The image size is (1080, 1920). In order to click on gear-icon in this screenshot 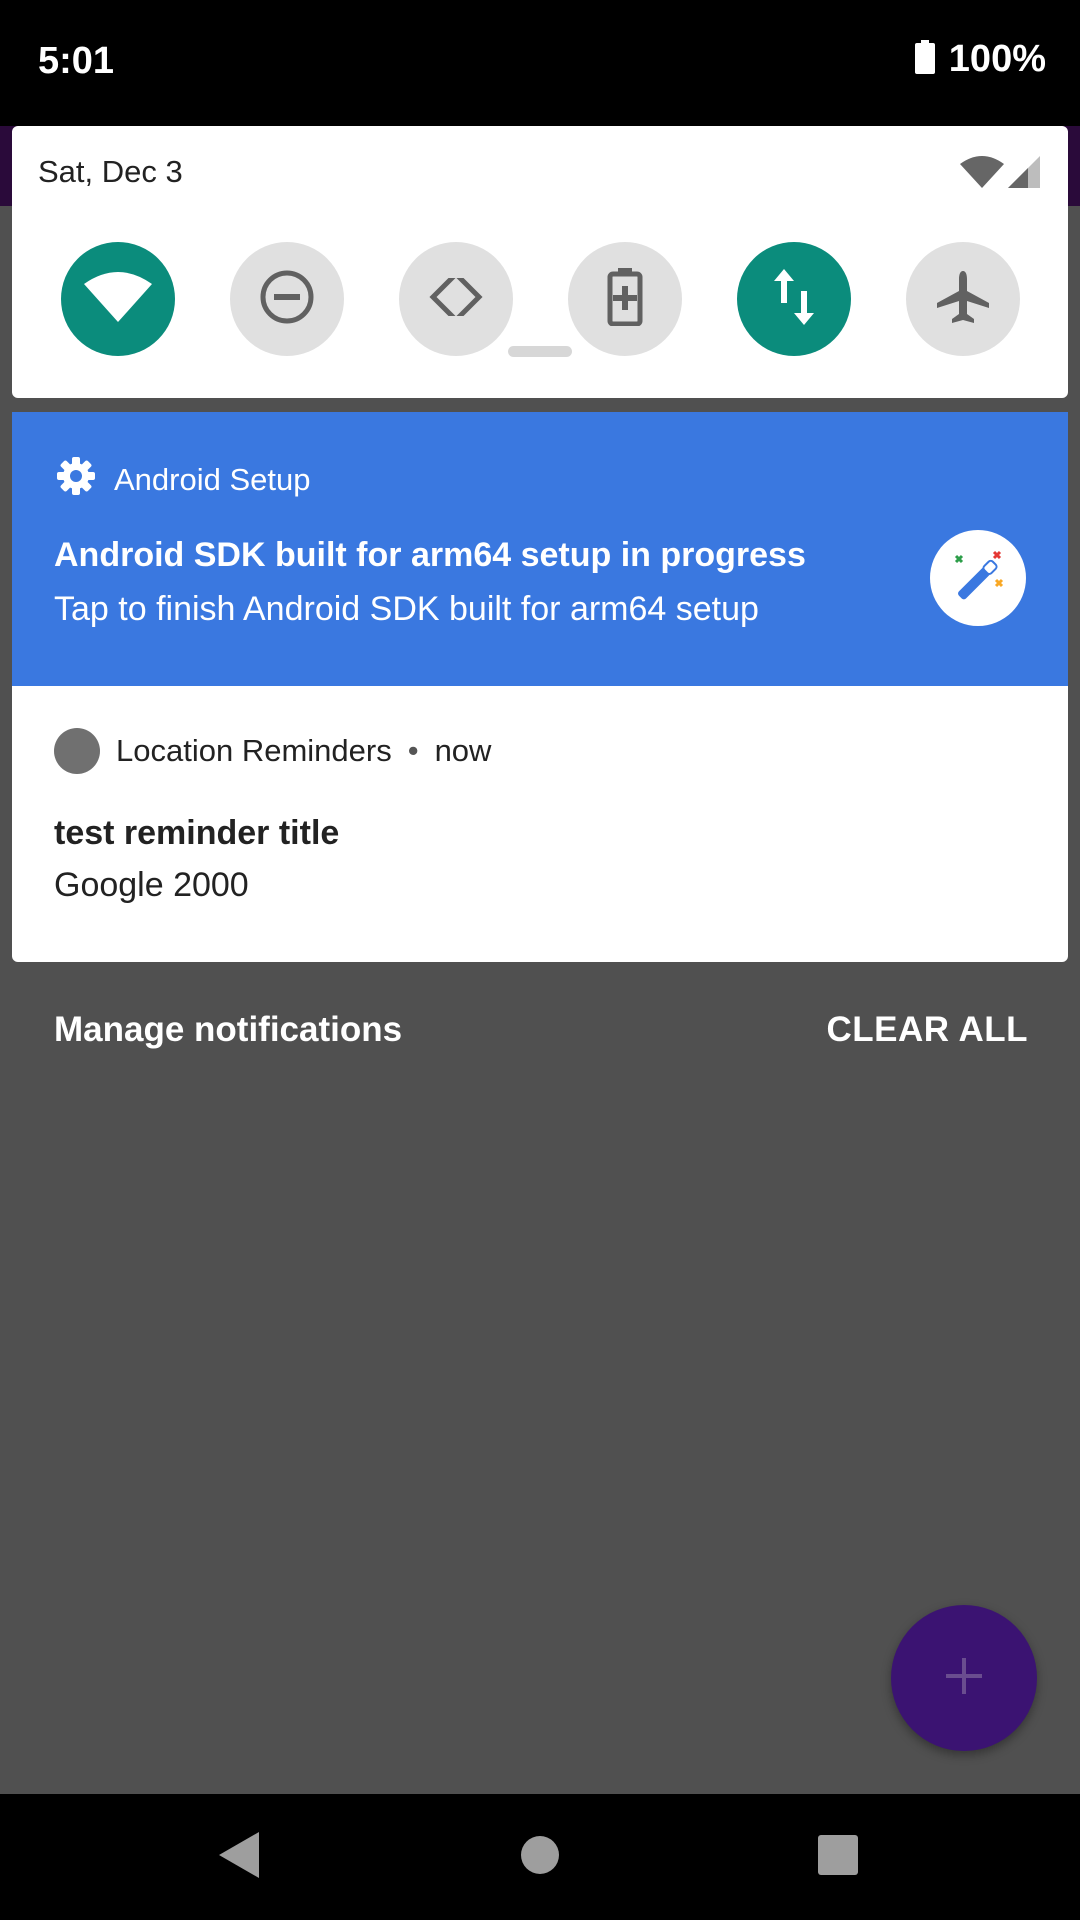, I will do `click(76, 480)`.